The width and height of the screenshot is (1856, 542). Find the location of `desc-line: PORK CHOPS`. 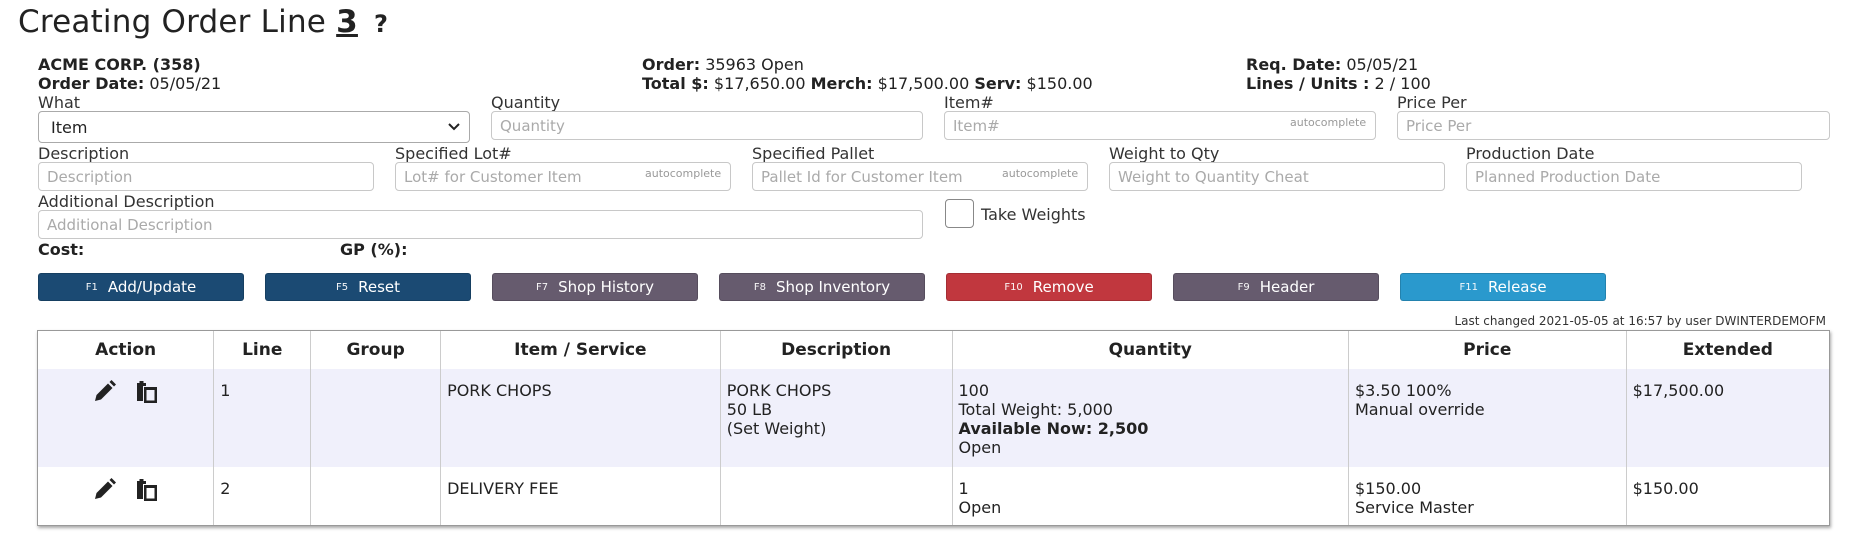

desc-line: PORK CHOPS is located at coordinates (779, 390).